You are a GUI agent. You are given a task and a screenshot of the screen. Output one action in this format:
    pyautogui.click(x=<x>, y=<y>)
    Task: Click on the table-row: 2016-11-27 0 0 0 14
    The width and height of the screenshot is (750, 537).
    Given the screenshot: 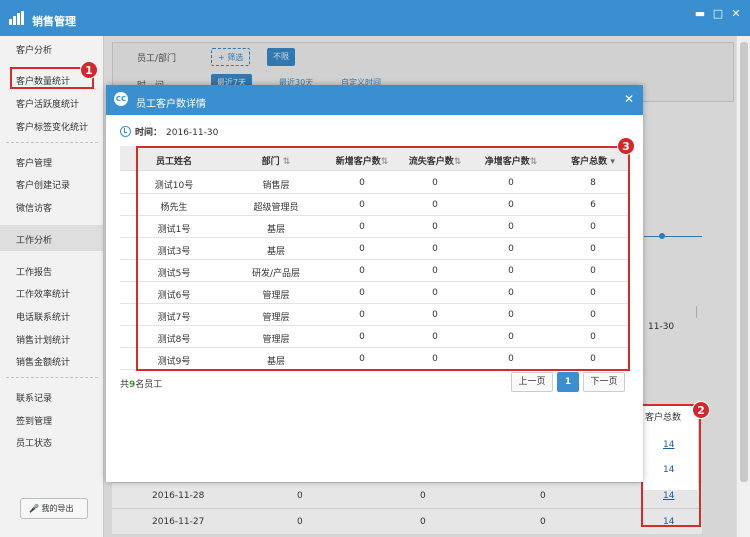 What is the action you would take?
    pyautogui.click(x=407, y=521)
    